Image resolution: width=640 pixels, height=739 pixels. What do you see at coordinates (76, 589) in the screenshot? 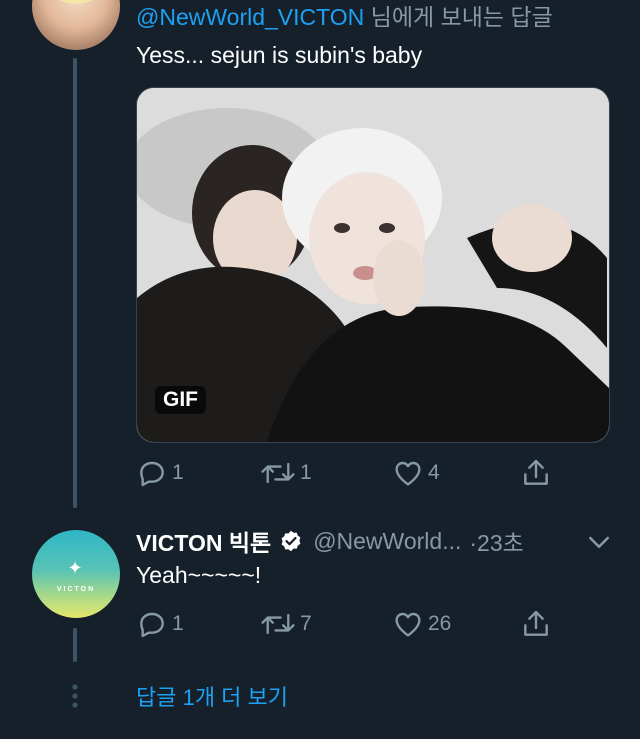
I see `avatar-logo-text: VICTON` at bounding box center [76, 589].